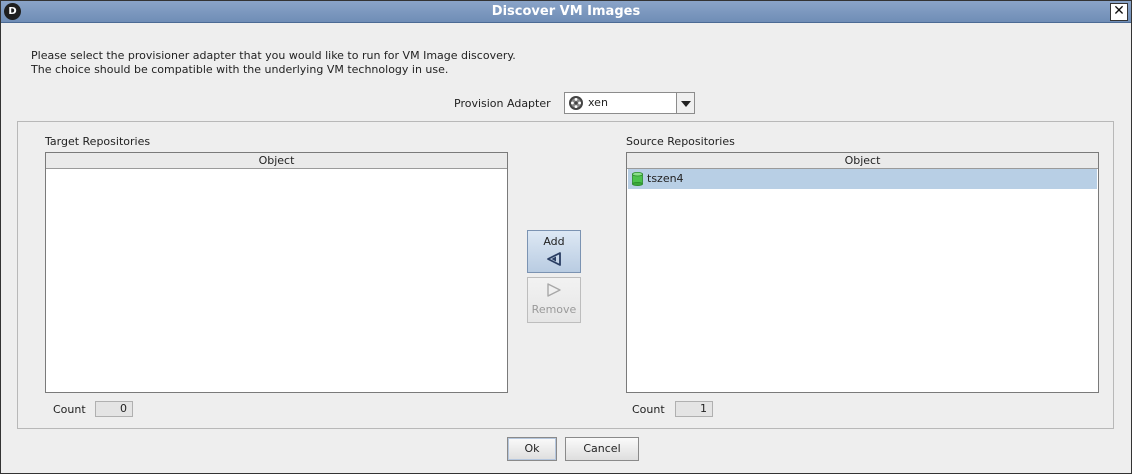 The height and width of the screenshot is (474, 1132). What do you see at coordinates (554, 290) in the screenshot?
I see `arrow-right-icon` at bounding box center [554, 290].